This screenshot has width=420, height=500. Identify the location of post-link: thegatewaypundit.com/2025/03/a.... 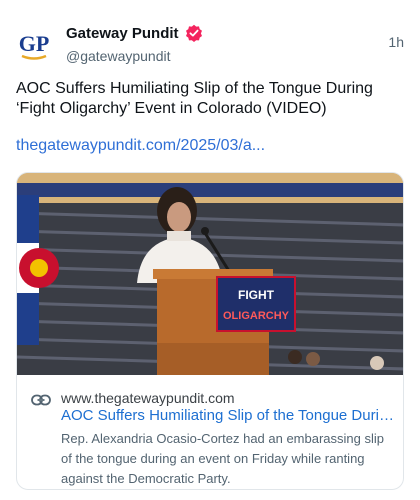
(140, 146).